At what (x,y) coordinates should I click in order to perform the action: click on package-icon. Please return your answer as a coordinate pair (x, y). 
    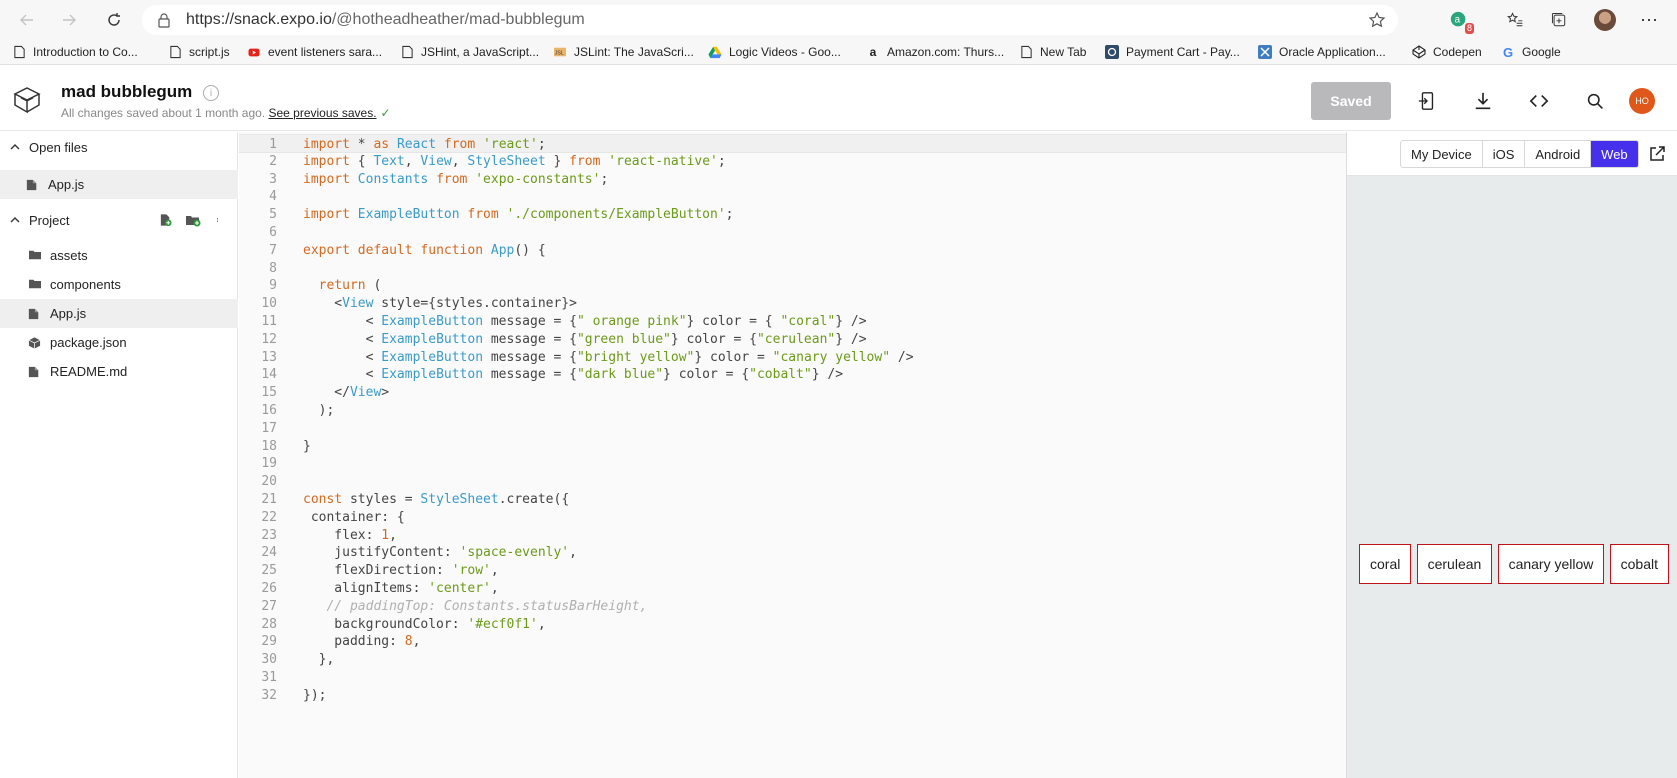
    Looking at the image, I should click on (35, 343).